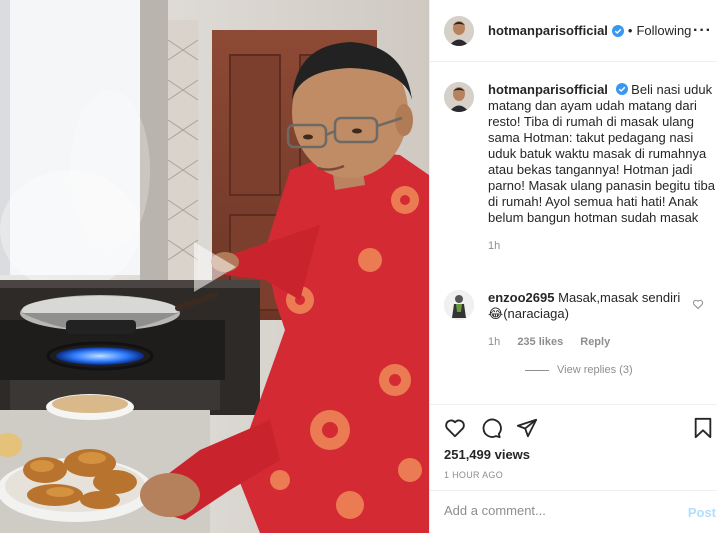 The width and height of the screenshot is (717, 533). Describe the element at coordinates (459, 305) in the screenshot. I see `commenter-avatar` at that location.